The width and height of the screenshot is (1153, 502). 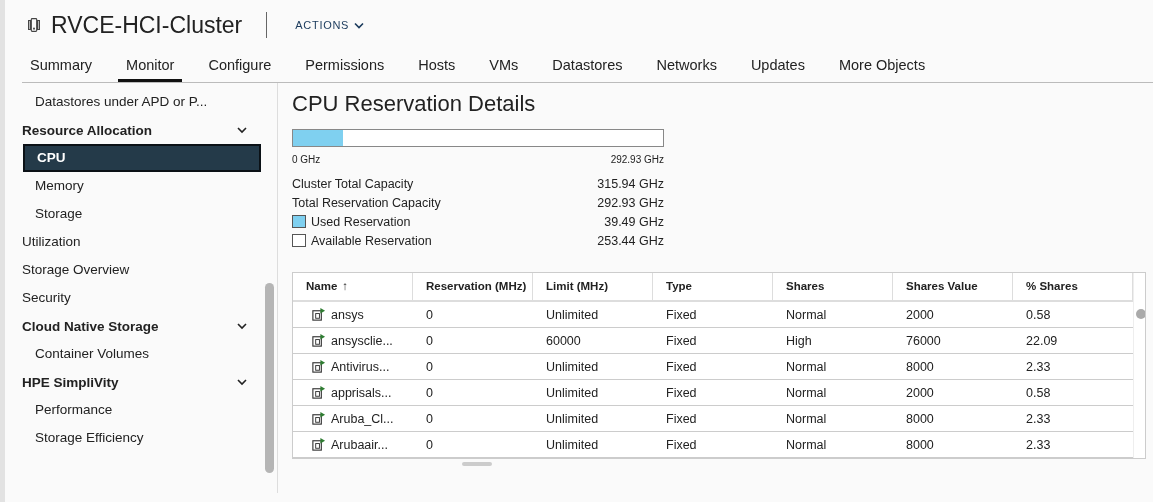 I want to click on stat-label: Used Reservation, so click(x=361, y=221).